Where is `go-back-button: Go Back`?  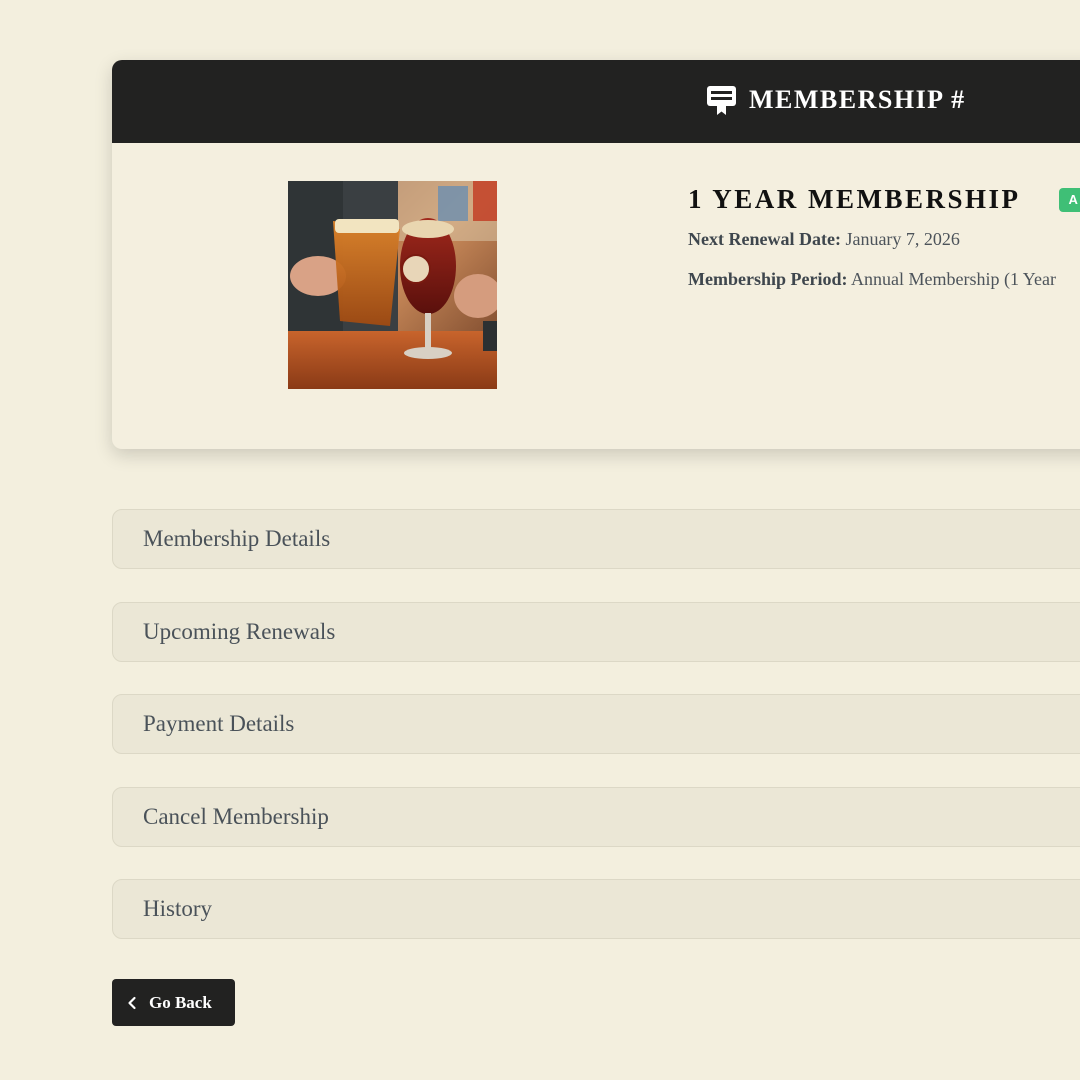 go-back-button: Go Back is located at coordinates (173, 1002).